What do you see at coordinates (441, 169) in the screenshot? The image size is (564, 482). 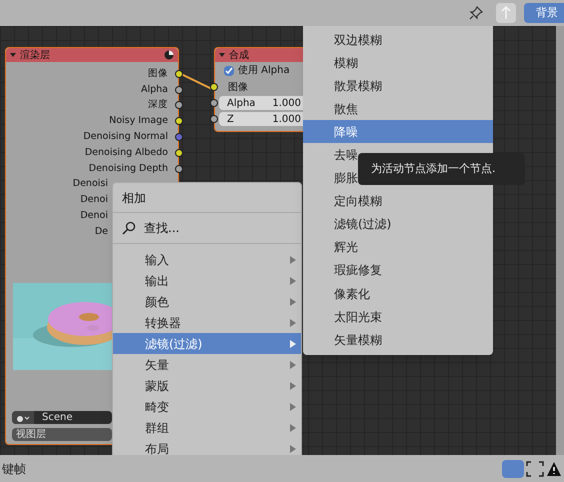 I see `tooltip: 为活动节点添加一个节点.` at bounding box center [441, 169].